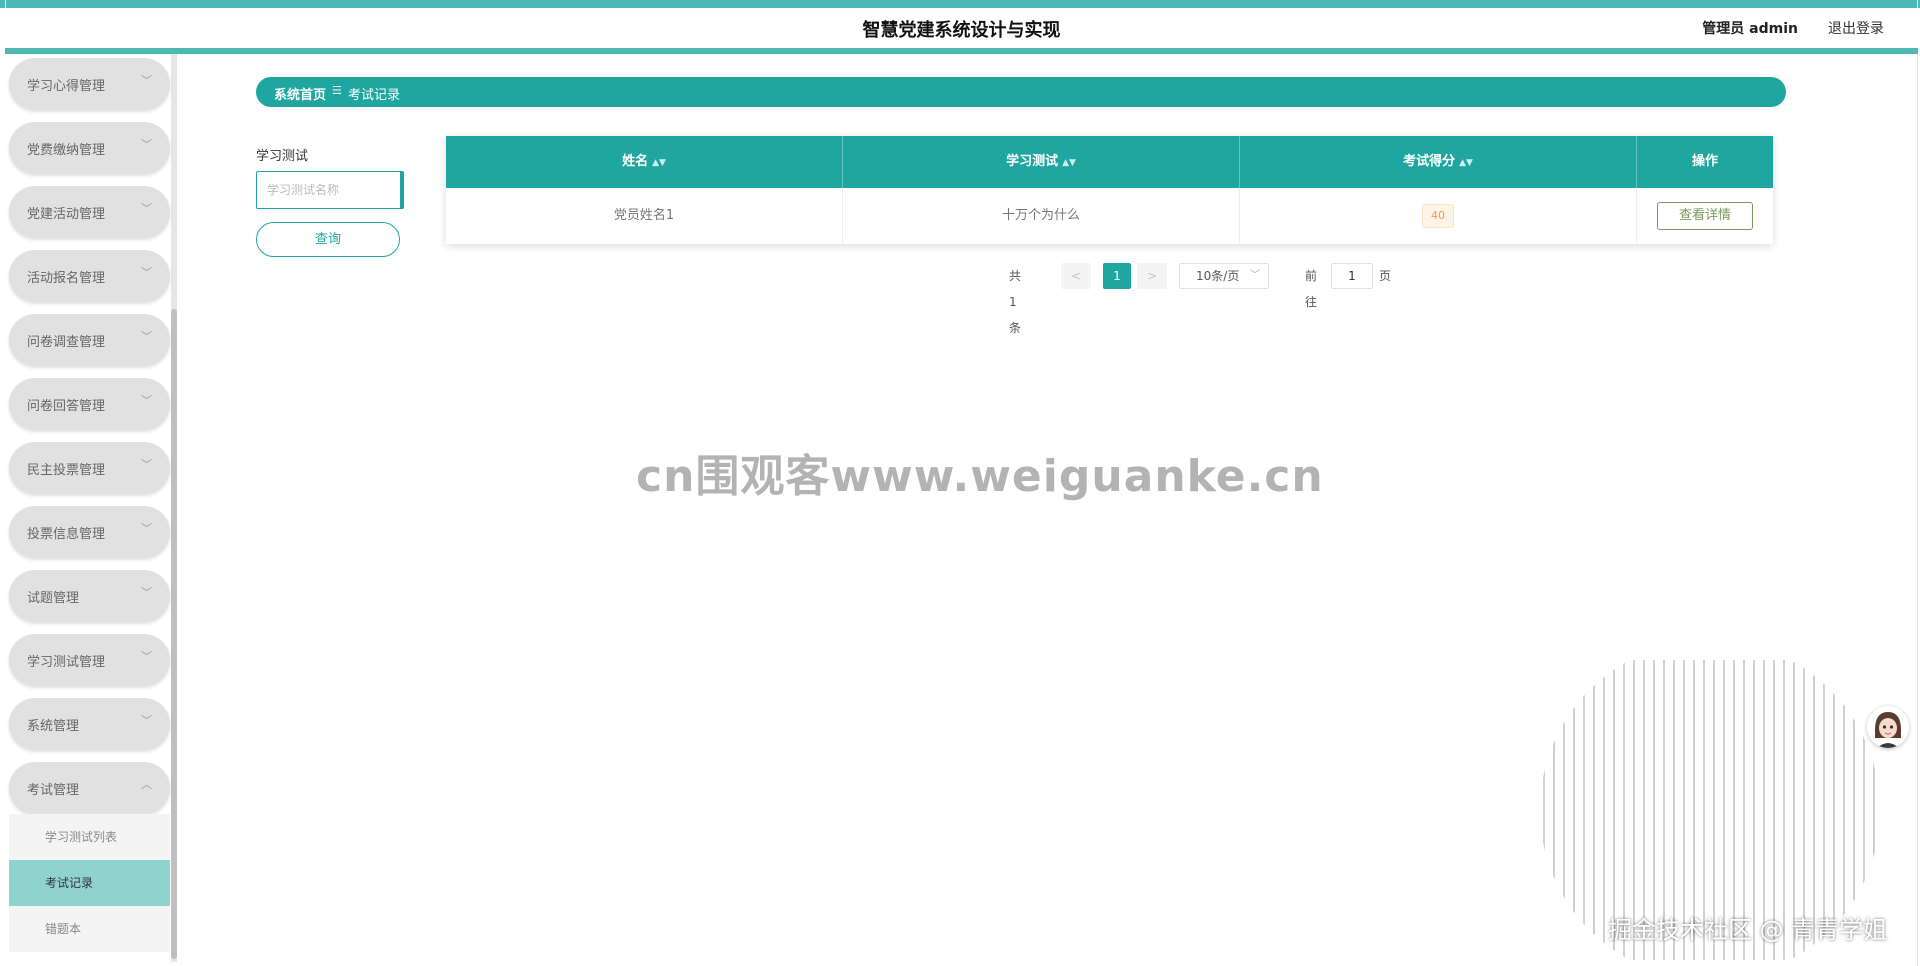 The height and width of the screenshot is (966, 1920). What do you see at coordinates (1438, 162) in the screenshot?
I see `column-header-score: 考试得分 ▲▼` at bounding box center [1438, 162].